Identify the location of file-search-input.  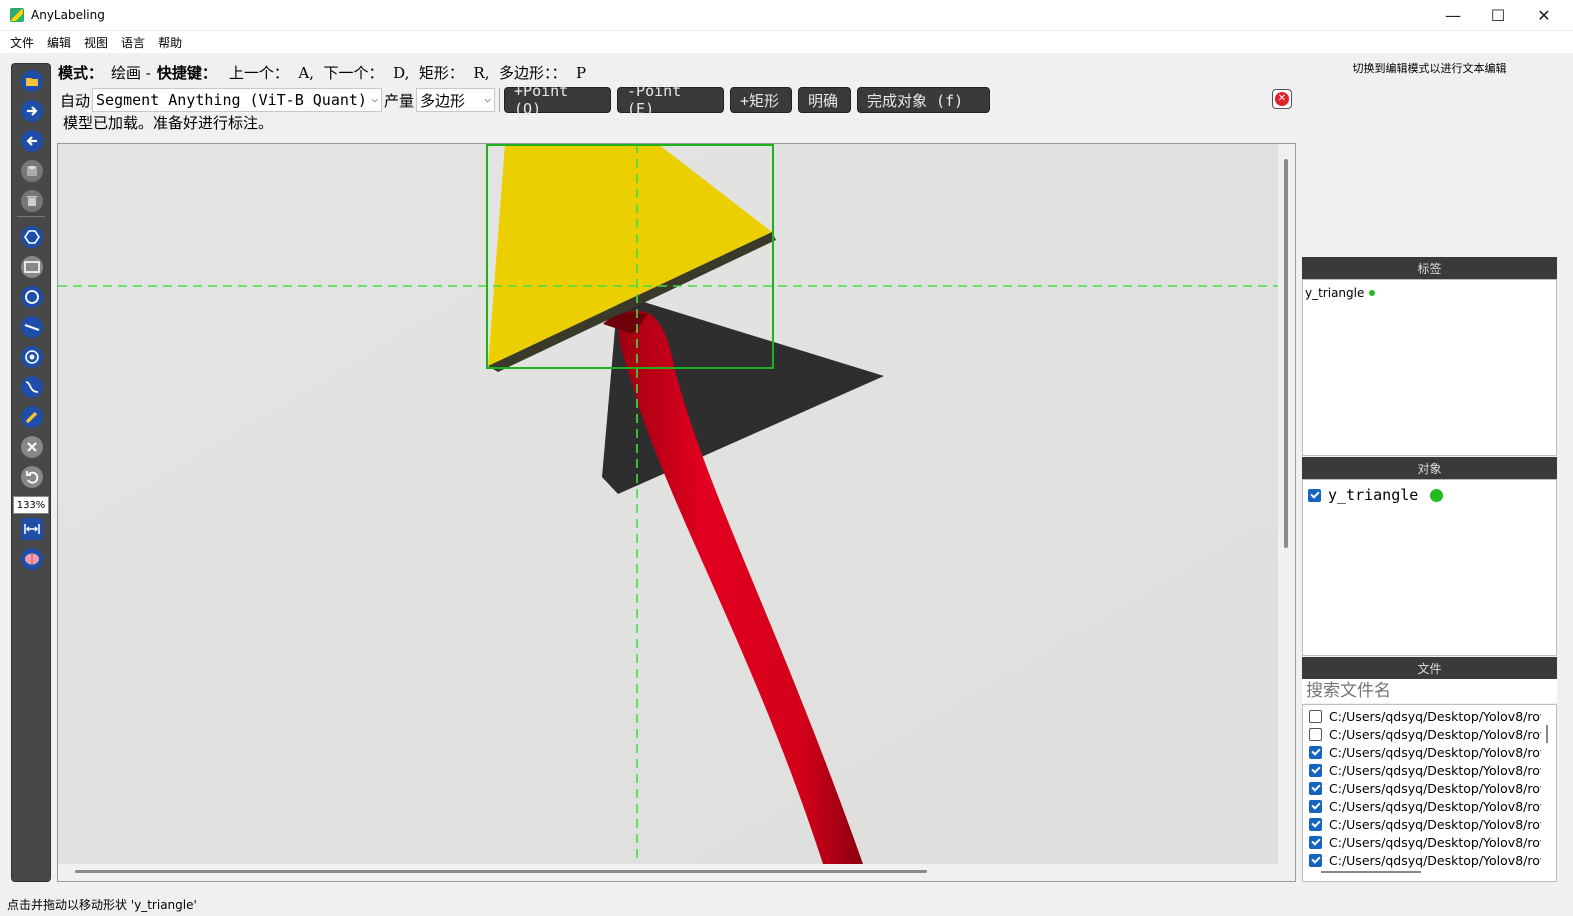
(1429, 691).